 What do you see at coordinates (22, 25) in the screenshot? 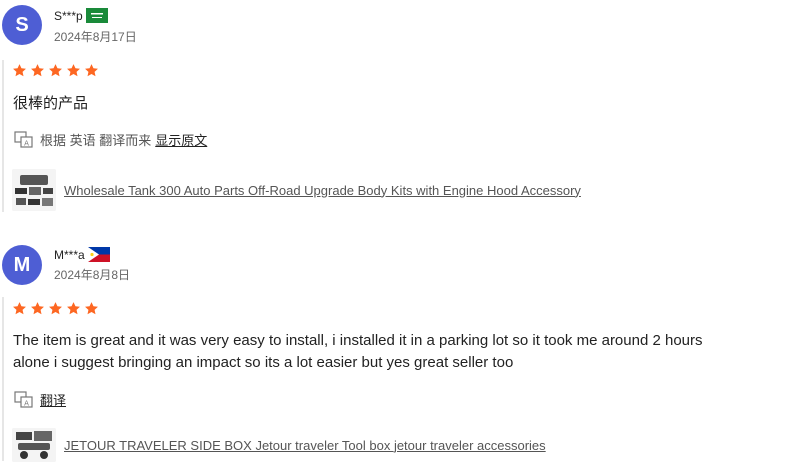
I see `avatar: S` at bounding box center [22, 25].